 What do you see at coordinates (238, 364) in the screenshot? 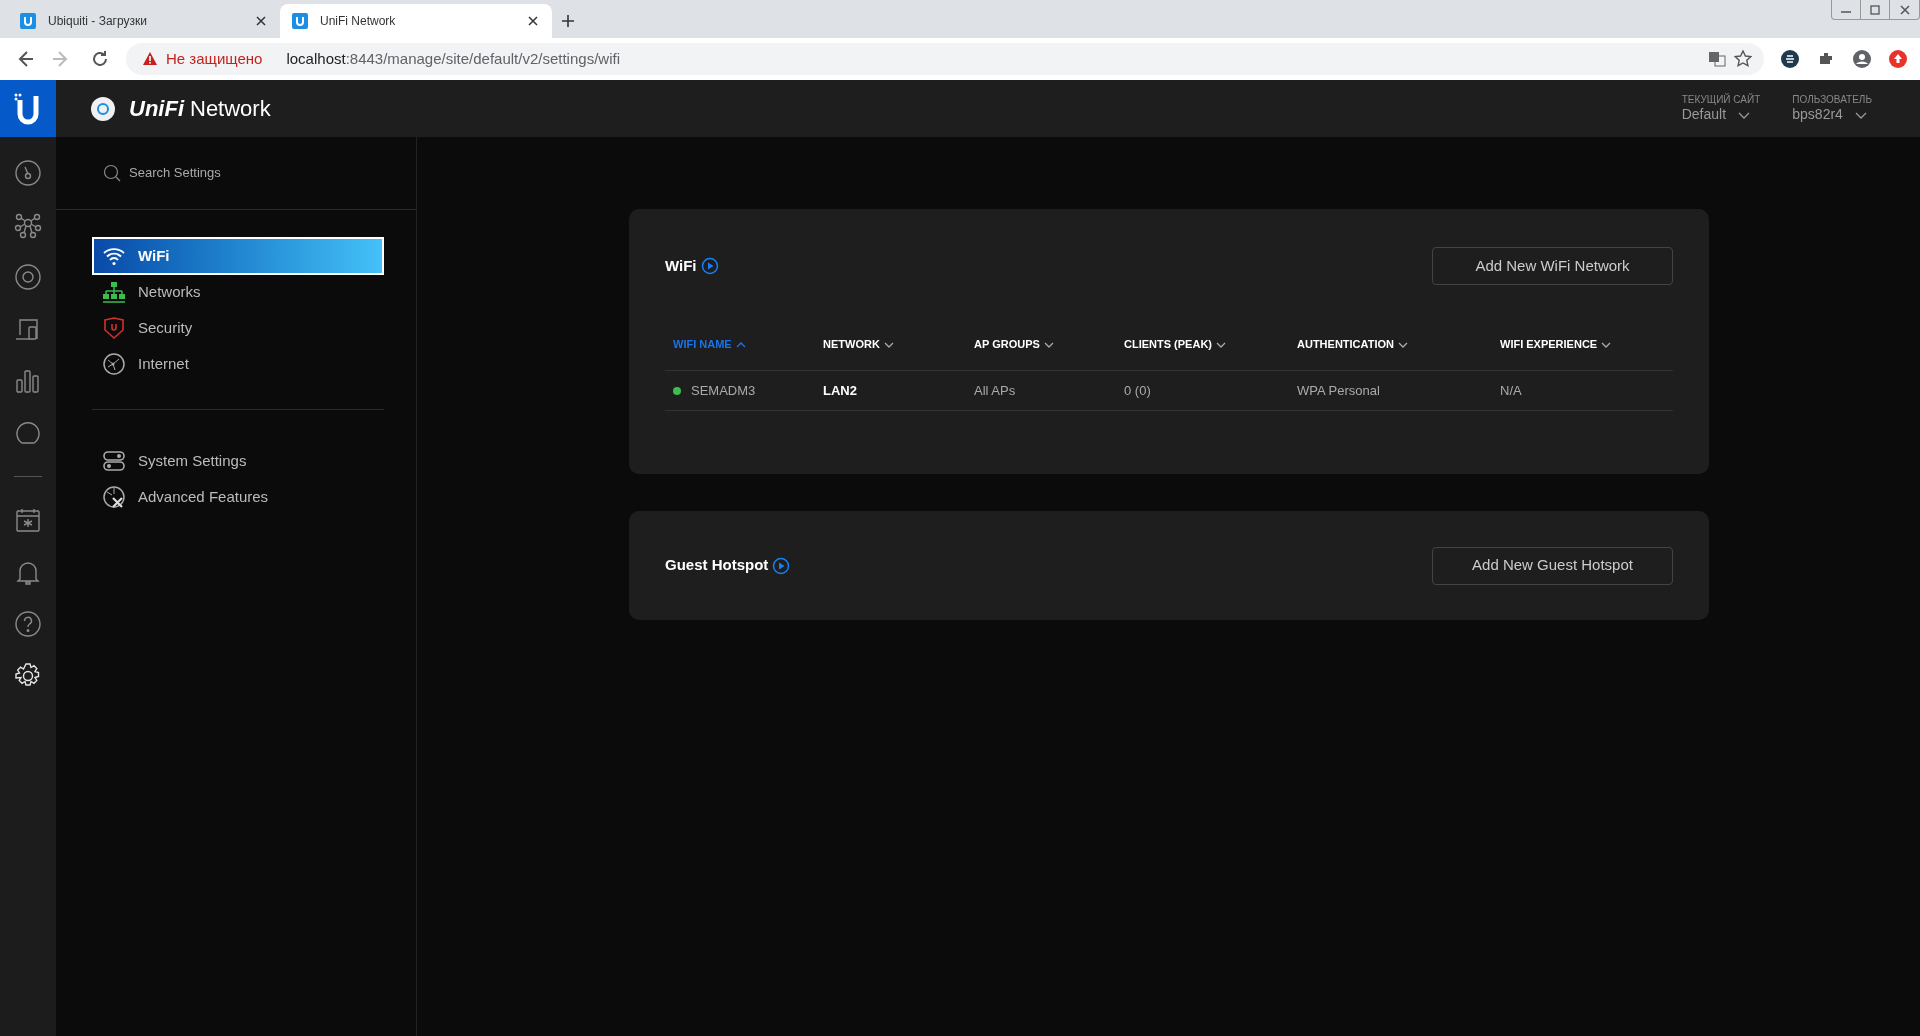
I see `settings-nav-item: Internet` at bounding box center [238, 364].